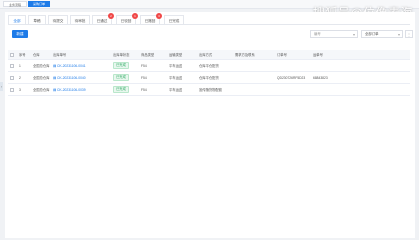 Image resolution: width=419 pixels, height=240 pixels. What do you see at coordinates (39, 4) in the screenshot?
I see `top-tab-purchase-order: 采购订单` at bounding box center [39, 4].